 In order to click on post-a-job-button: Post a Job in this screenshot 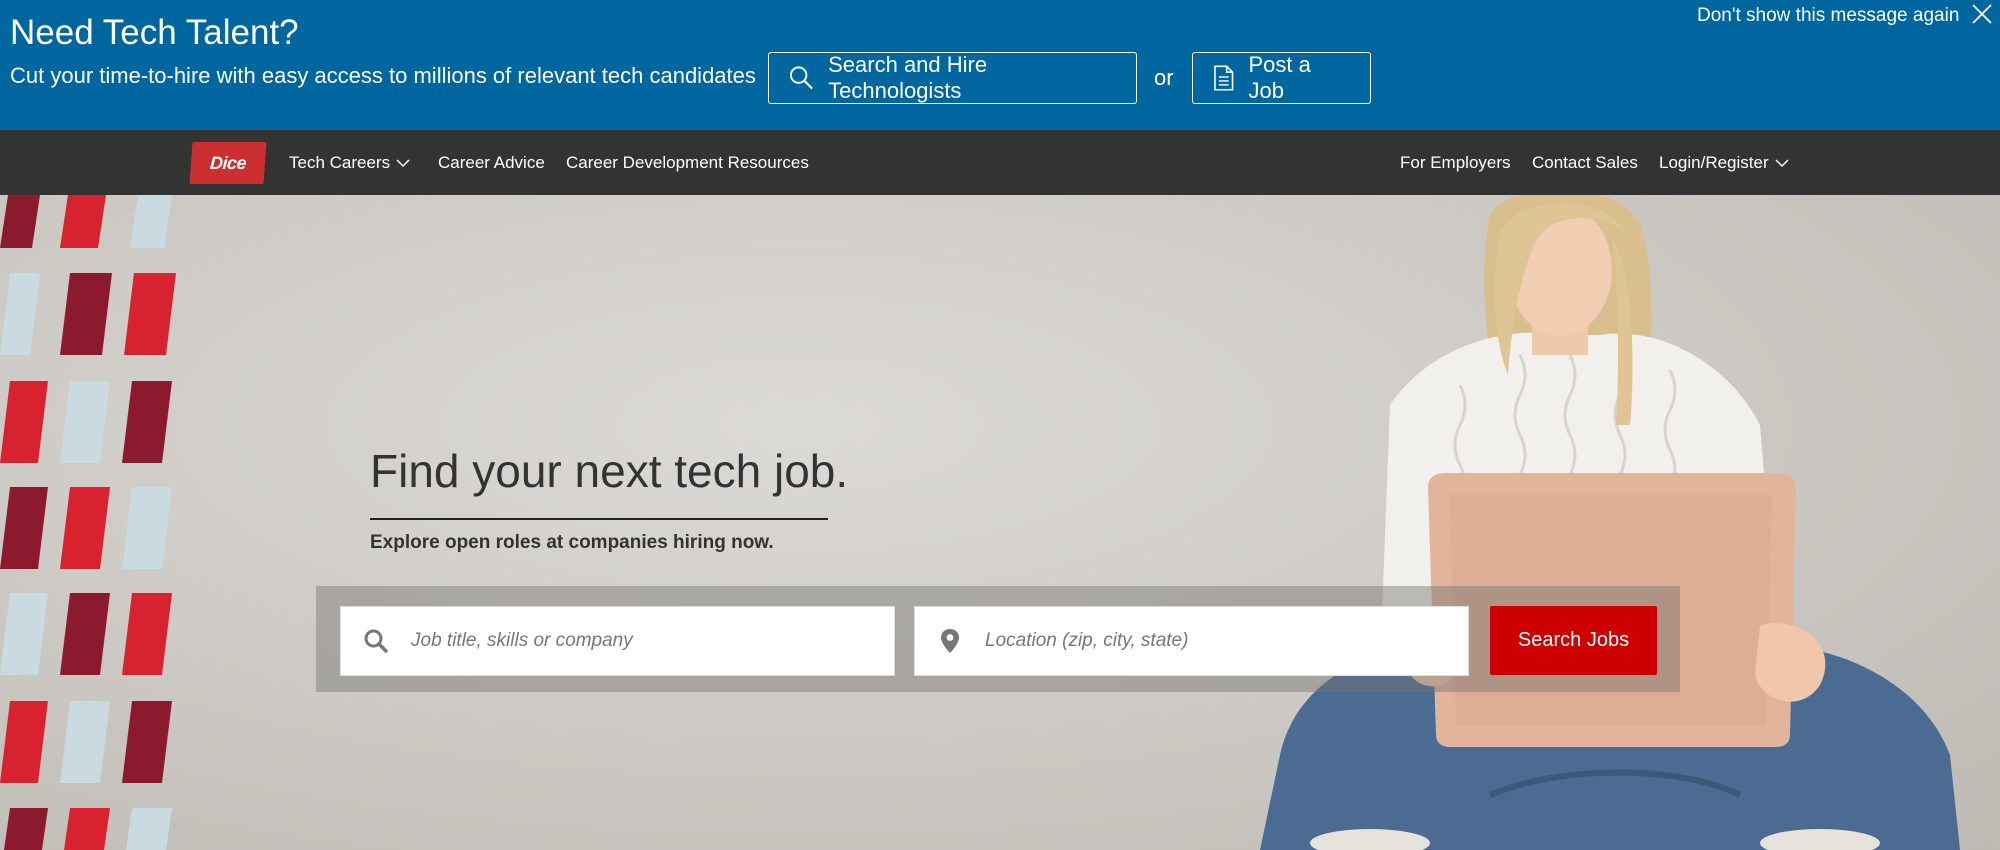, I will do `click(1281, 78)`.